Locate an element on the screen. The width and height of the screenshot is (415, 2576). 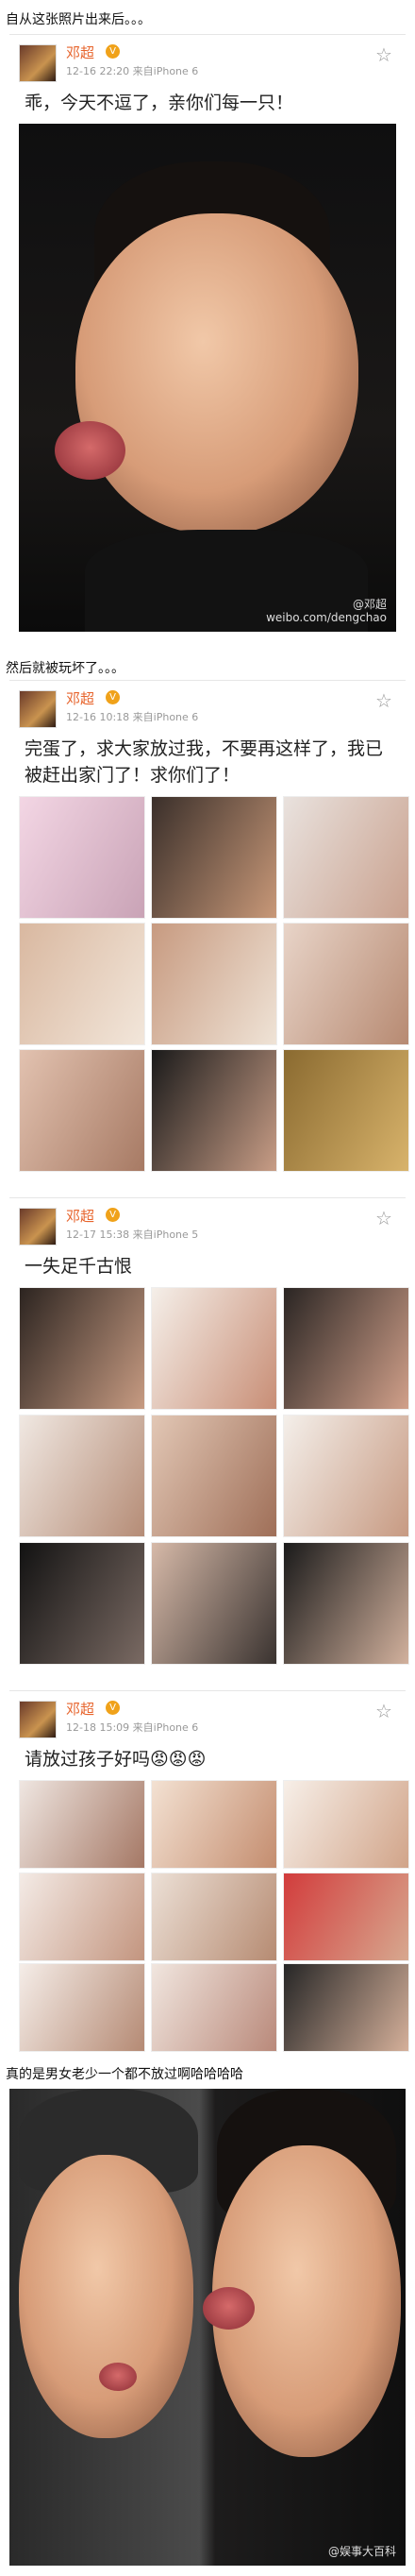
caption-second: 然后就被玩坏了。。。 is located at coordinates (65, 668).